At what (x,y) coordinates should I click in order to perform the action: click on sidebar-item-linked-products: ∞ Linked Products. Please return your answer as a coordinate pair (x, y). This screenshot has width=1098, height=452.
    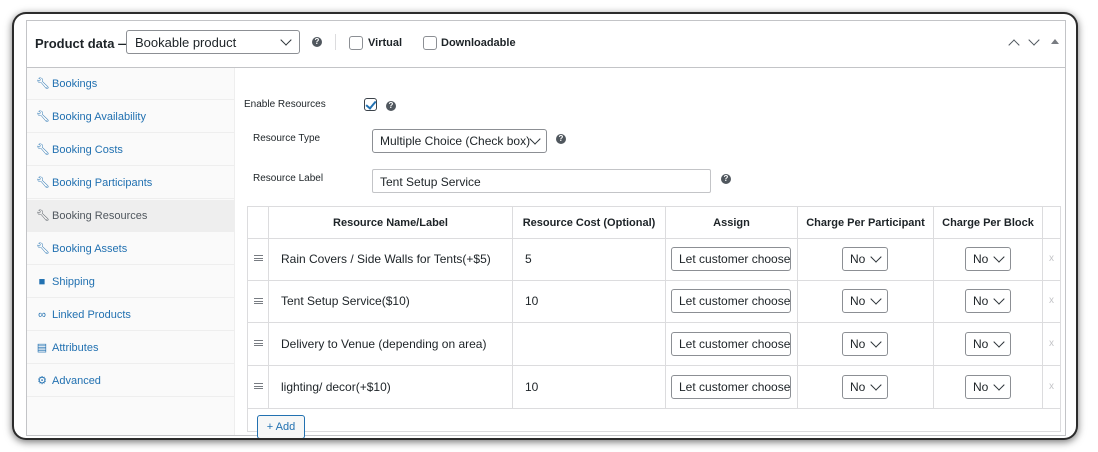
    Looking at the image, I should click on (130, 315).